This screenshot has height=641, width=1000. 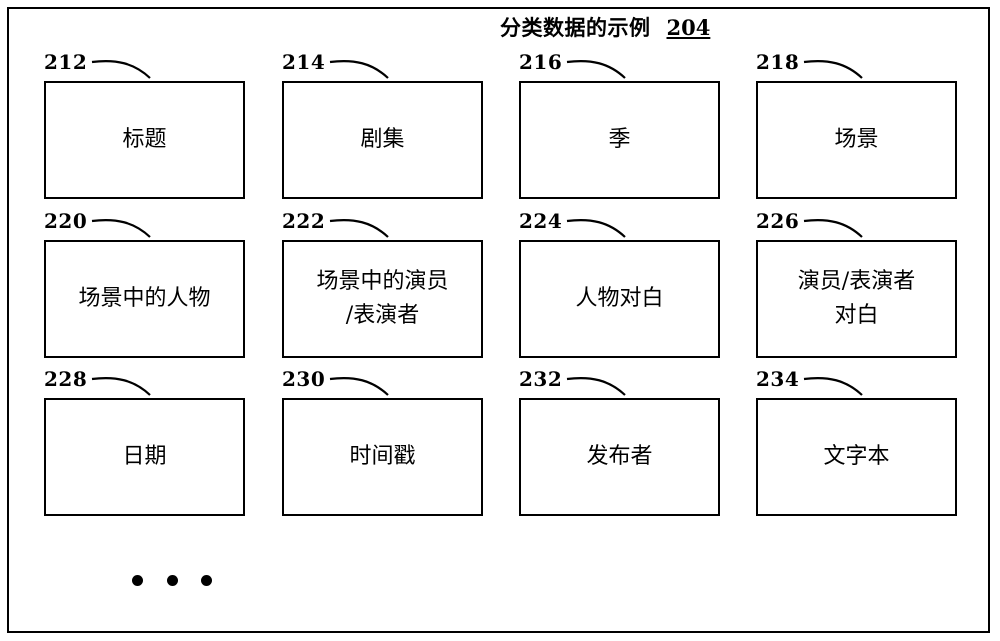 I want to click on category-box-232: 发布者, so click(x=619, y=457).